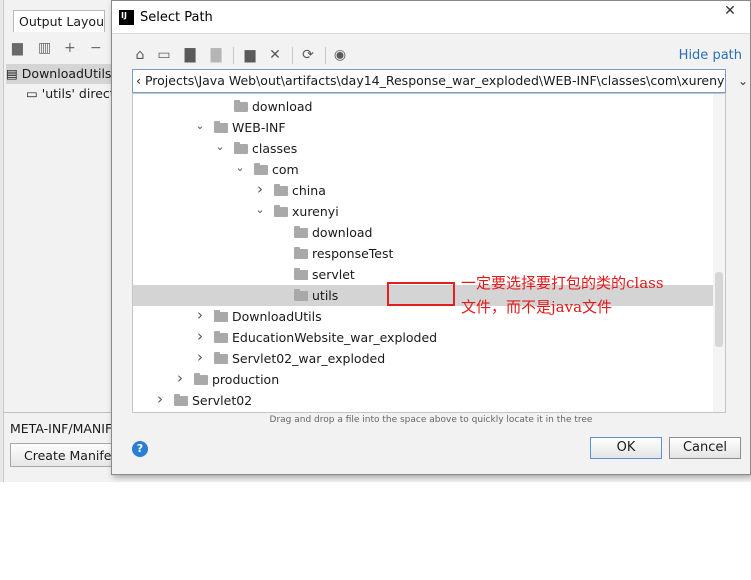 Image resolution: width=751 pixels, height=580 pixels. What do you see at coordinates (423, 211) in the screenshot?
I see `tree-row: ⌄ xurenyi` at bounding box center [423, 211].